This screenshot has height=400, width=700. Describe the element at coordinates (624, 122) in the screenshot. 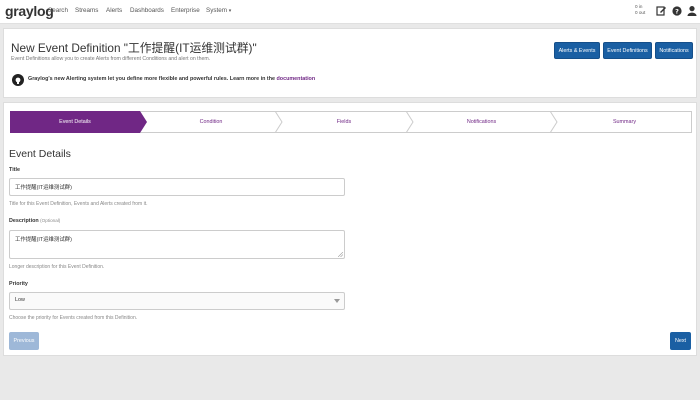

I see `wizard-step-summary: Summary` at that location.